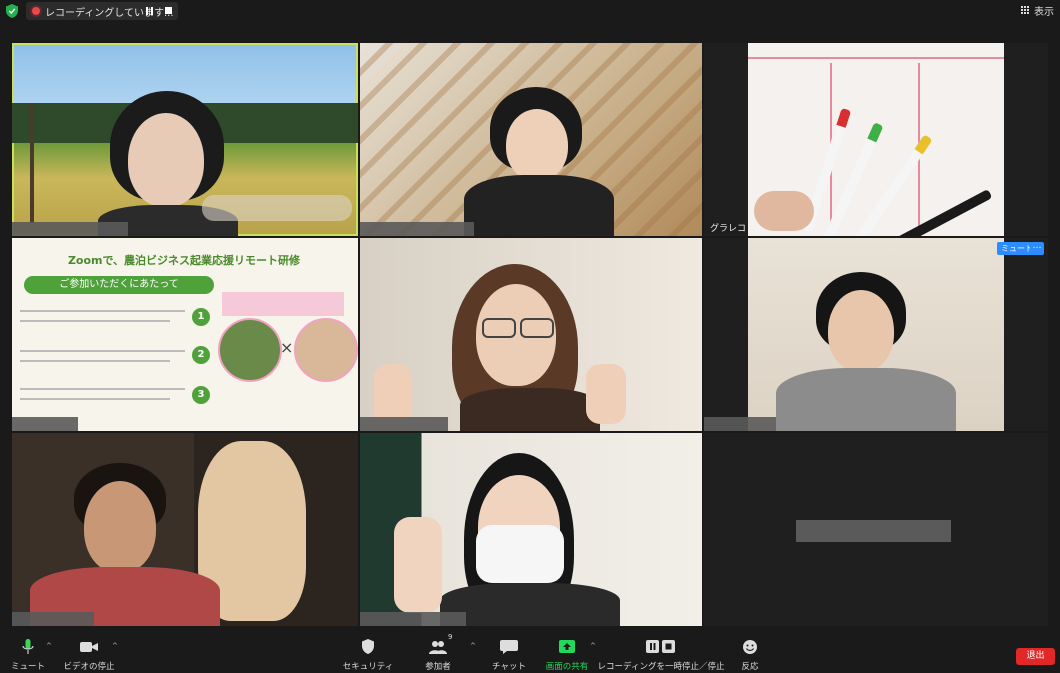  I want to click on flyer-item-number-1: 1, so click(201, 317).